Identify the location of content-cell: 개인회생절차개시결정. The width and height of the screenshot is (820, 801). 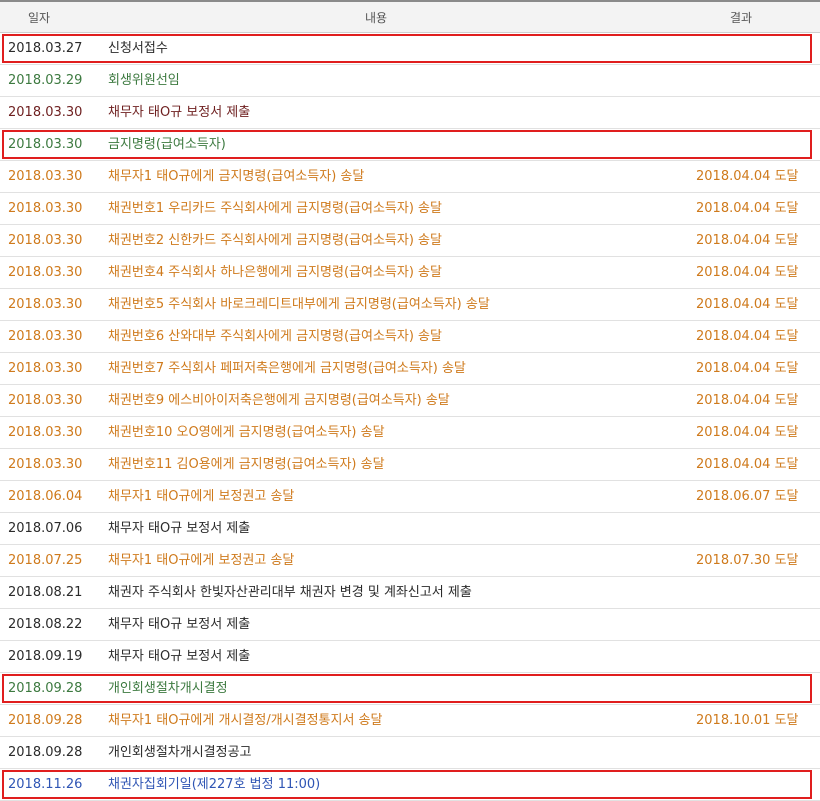
(168, 688).